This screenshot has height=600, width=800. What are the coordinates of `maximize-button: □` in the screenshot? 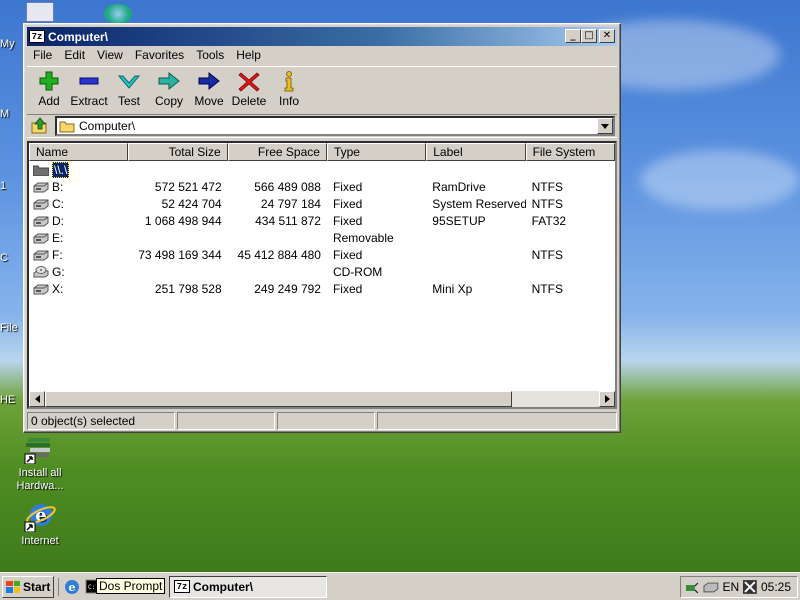 It's located at (589, 36).